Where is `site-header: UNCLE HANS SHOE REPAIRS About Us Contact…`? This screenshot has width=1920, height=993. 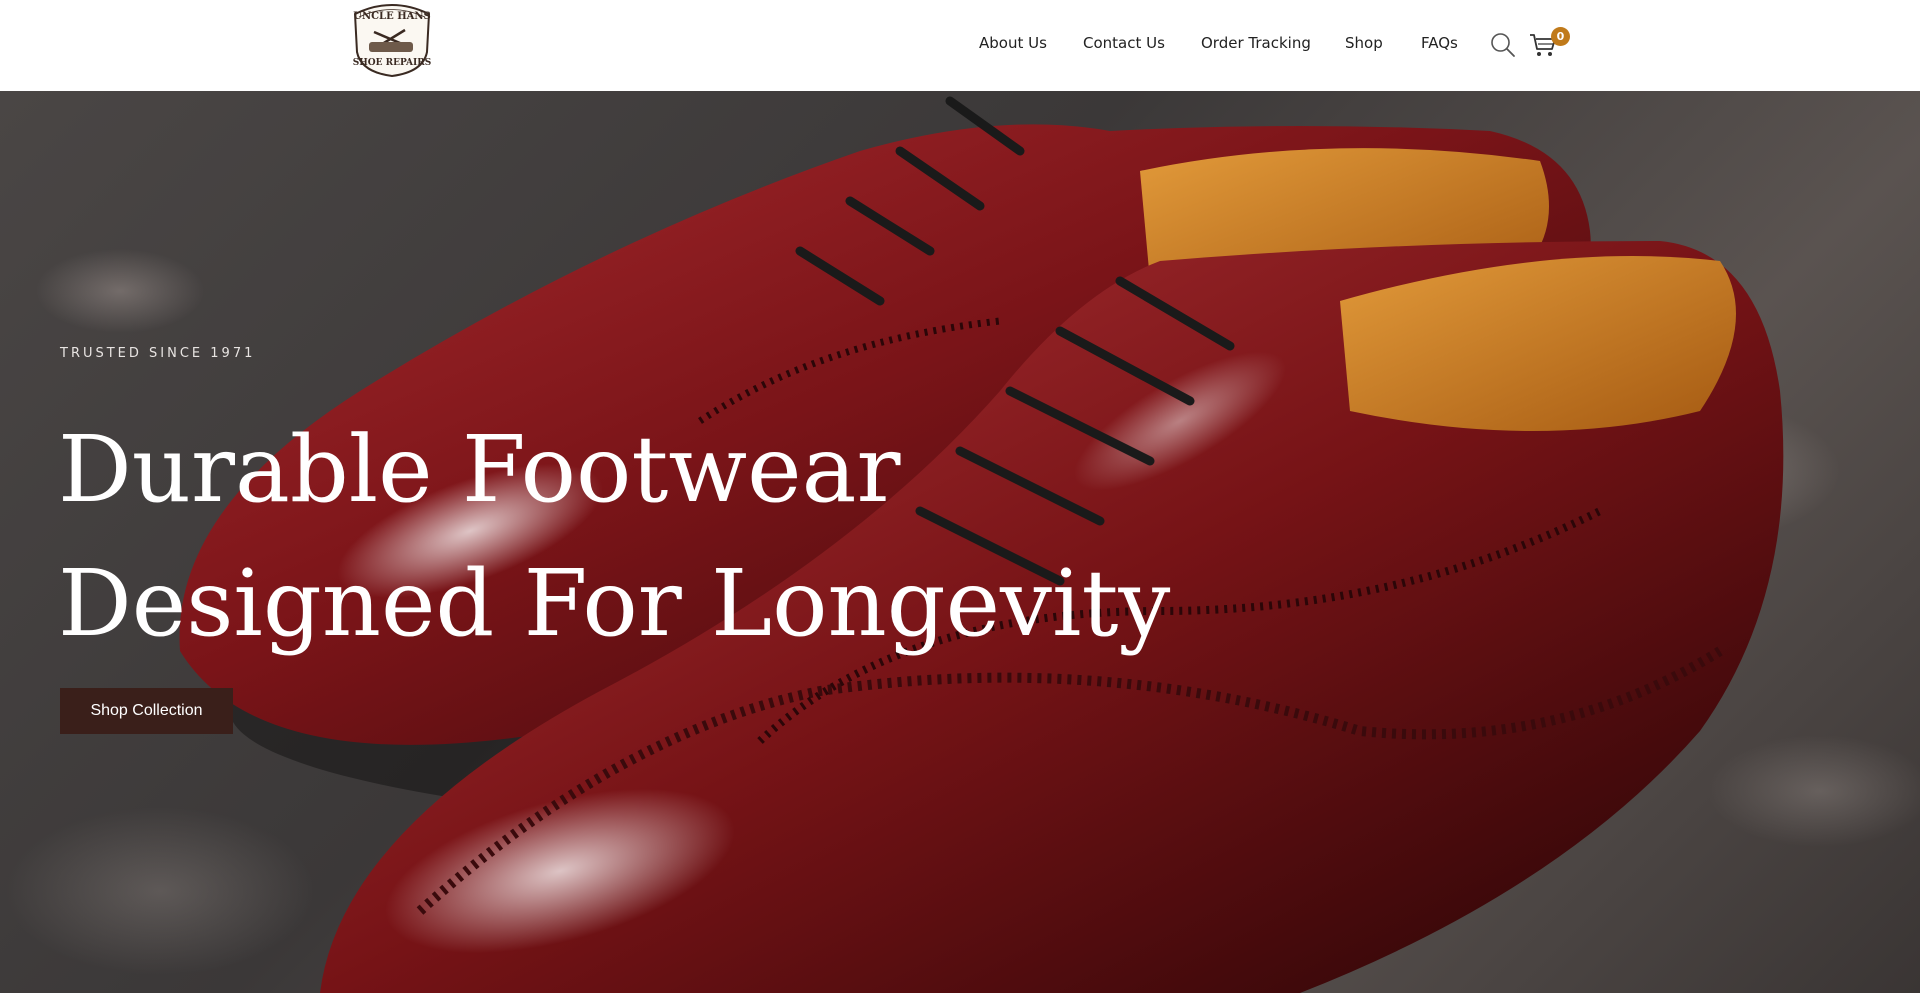
site-header: UNCLE HANS SHOE REPAIRS About Us Contact… is located at coordinates (960, 45).